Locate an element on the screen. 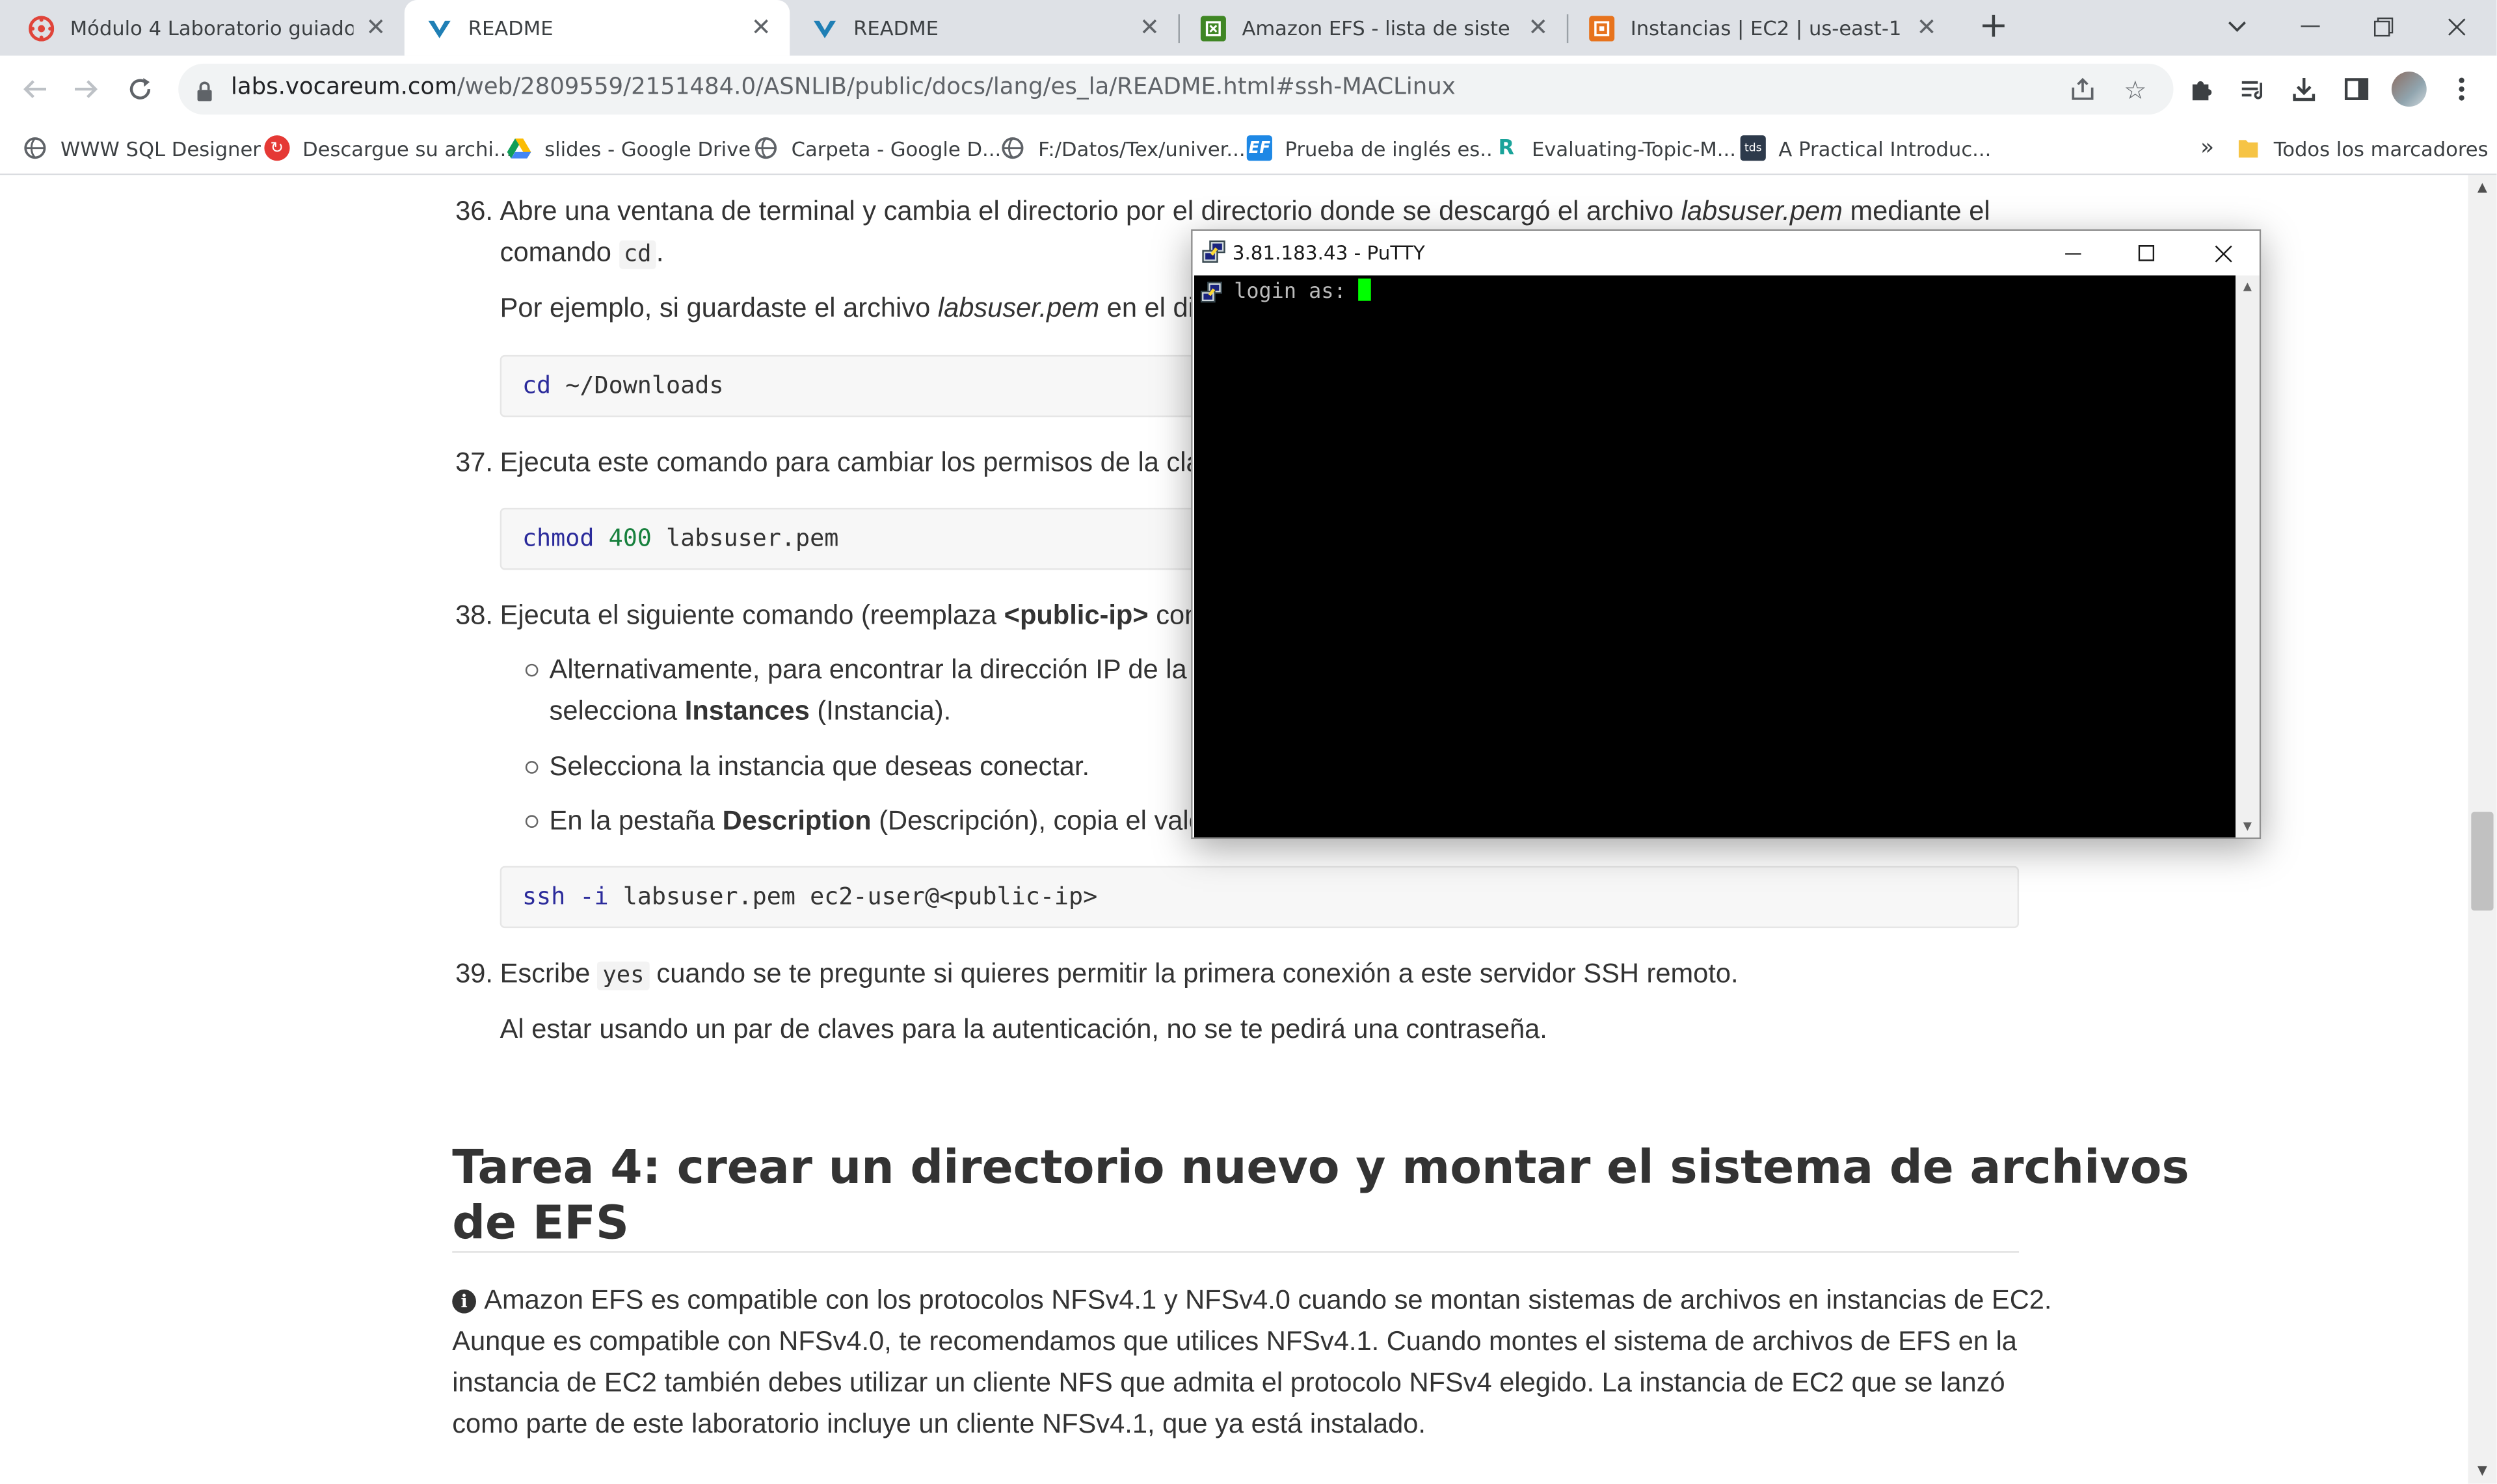 This screenshot has width=2497, height=1484. bold-text: Instances is located at coordinates (747, 710).